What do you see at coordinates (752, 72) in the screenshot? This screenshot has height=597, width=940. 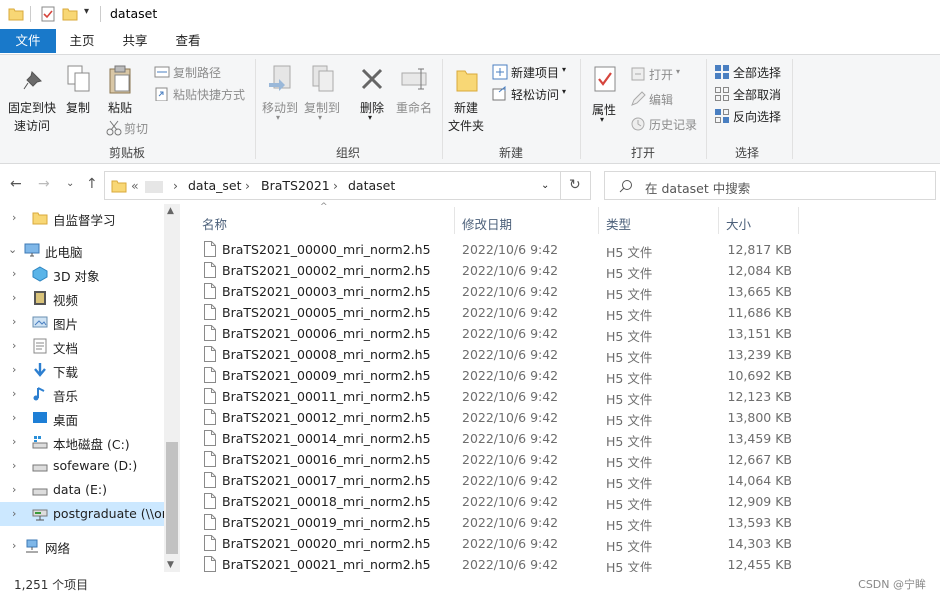 I see `select-all-button: 全部选择` at bounding box center [752, 72].